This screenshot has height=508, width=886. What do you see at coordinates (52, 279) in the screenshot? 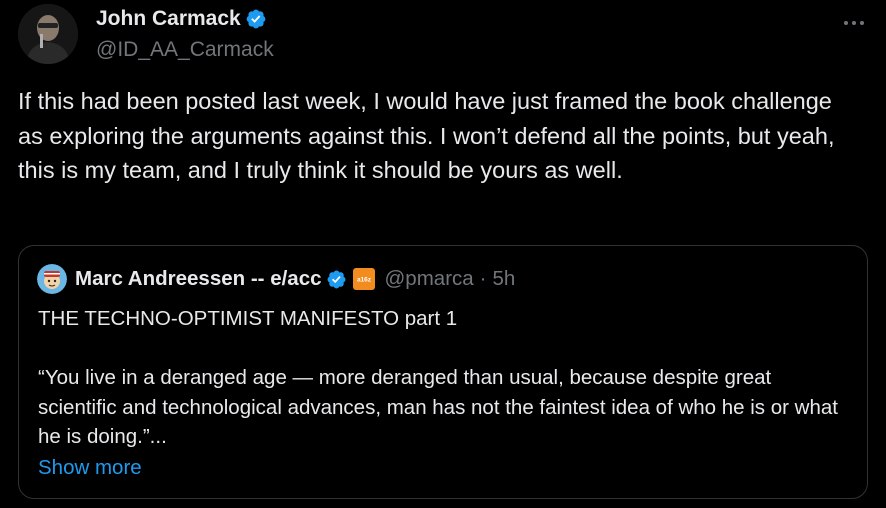
I see `quoted-author-avatar` at bounding box center [52, 279].